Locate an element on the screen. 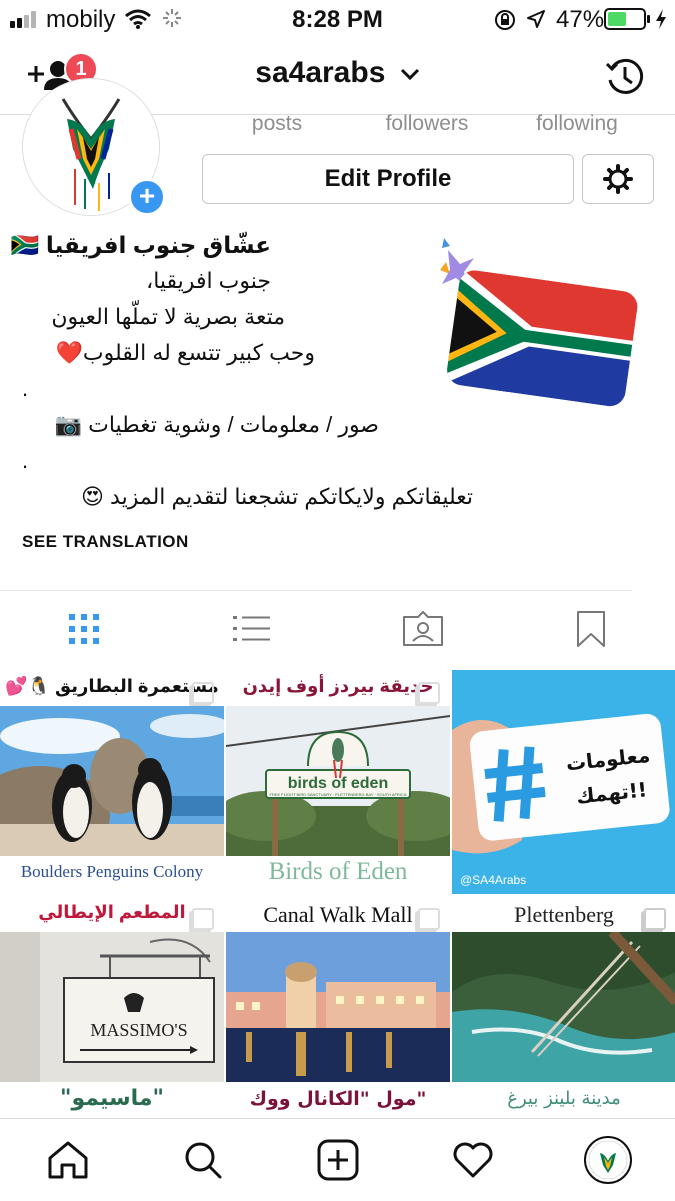 The height and width of the screenshot is (1201, 675). history-icon is located at coordinates (625, 77).